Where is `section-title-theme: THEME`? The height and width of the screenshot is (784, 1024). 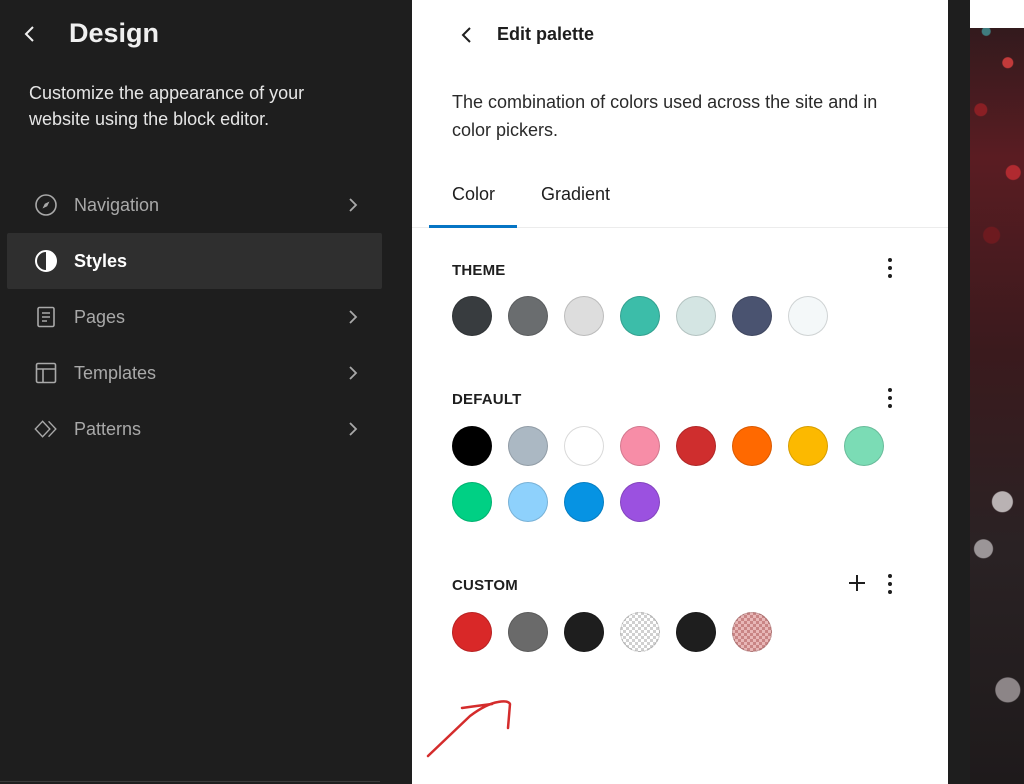 section-title-theme: THEME is located at coordinates (479, 270).